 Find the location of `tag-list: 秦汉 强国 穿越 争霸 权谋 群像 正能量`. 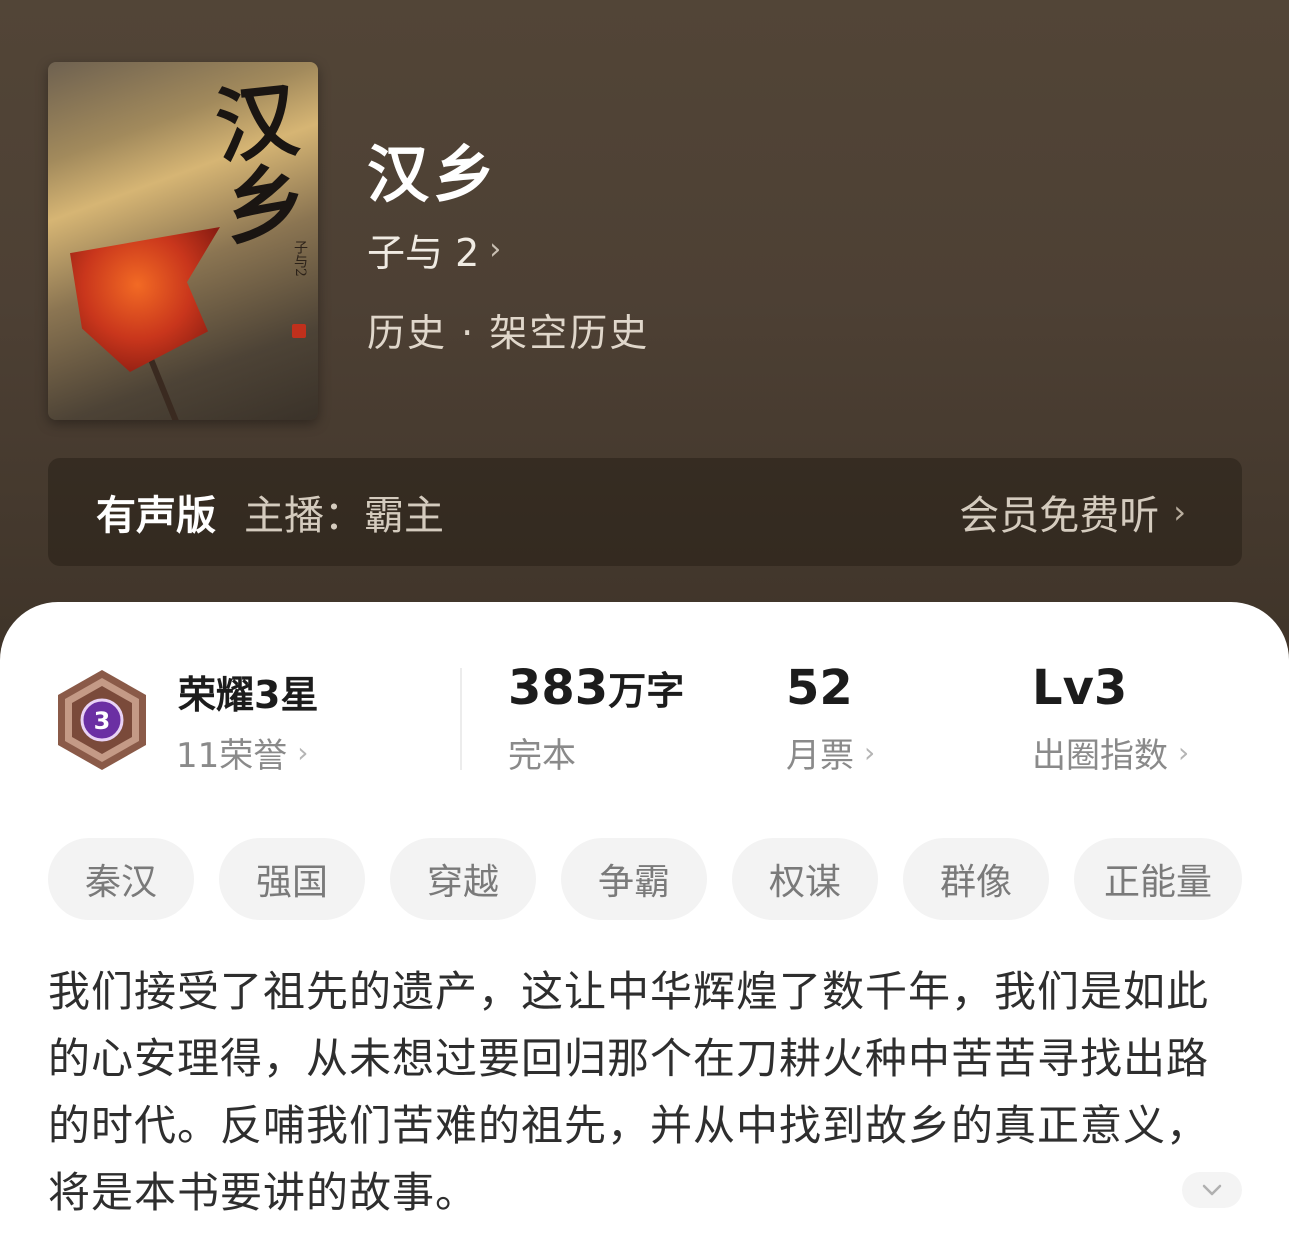

tag-list: 秦汉 强国 穿越 争霸 权谋 群像 正能量 is located at coordinates (668, 879).